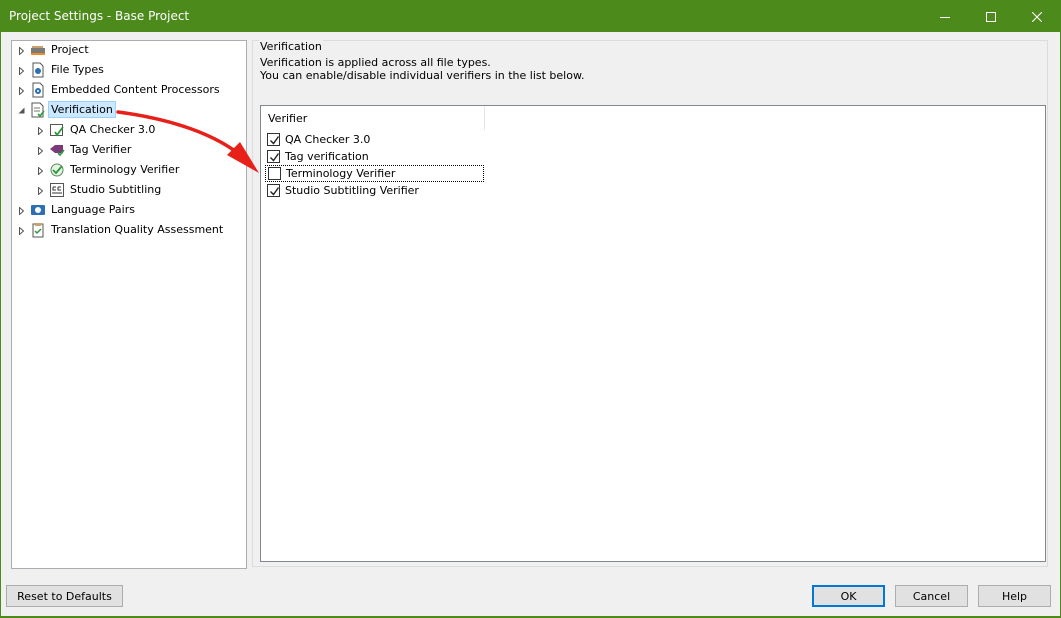 This screenshot has width=1061, height=618. Describe the element at coordinates (288, 118) in the screenshot. I see `column-header-label: Verifier` at that location.